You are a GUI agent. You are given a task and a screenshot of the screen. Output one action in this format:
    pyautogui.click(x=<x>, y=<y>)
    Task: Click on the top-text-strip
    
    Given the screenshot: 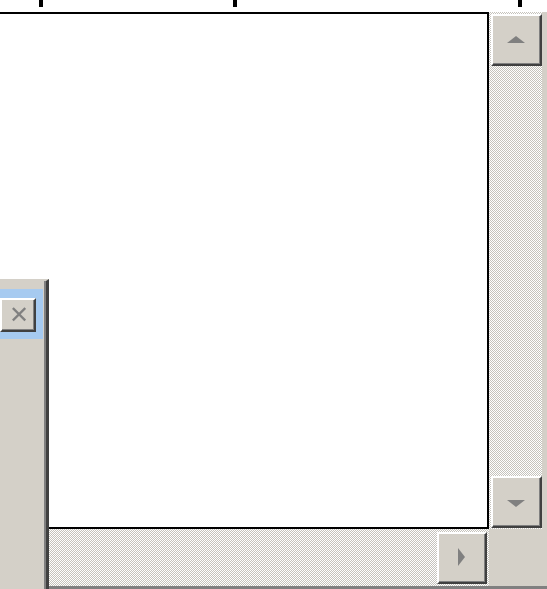 What is the action you would take?
    pyautogui.click(x=273, y=6)
    